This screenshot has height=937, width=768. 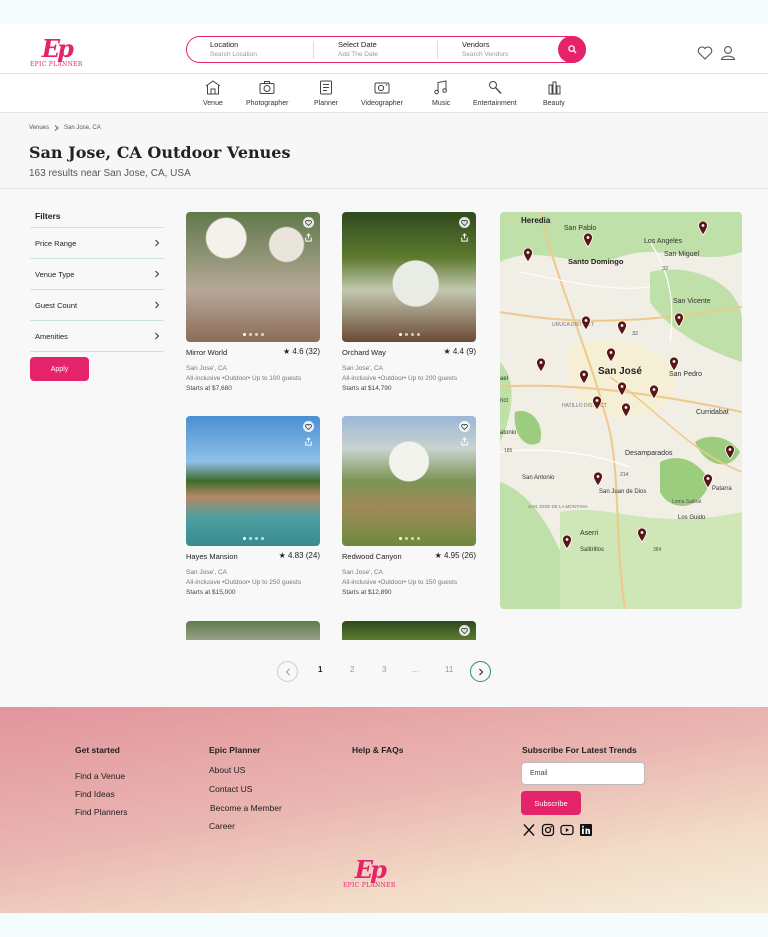 I want to click on footer-link: Contact US, so click(x=230, y=789).